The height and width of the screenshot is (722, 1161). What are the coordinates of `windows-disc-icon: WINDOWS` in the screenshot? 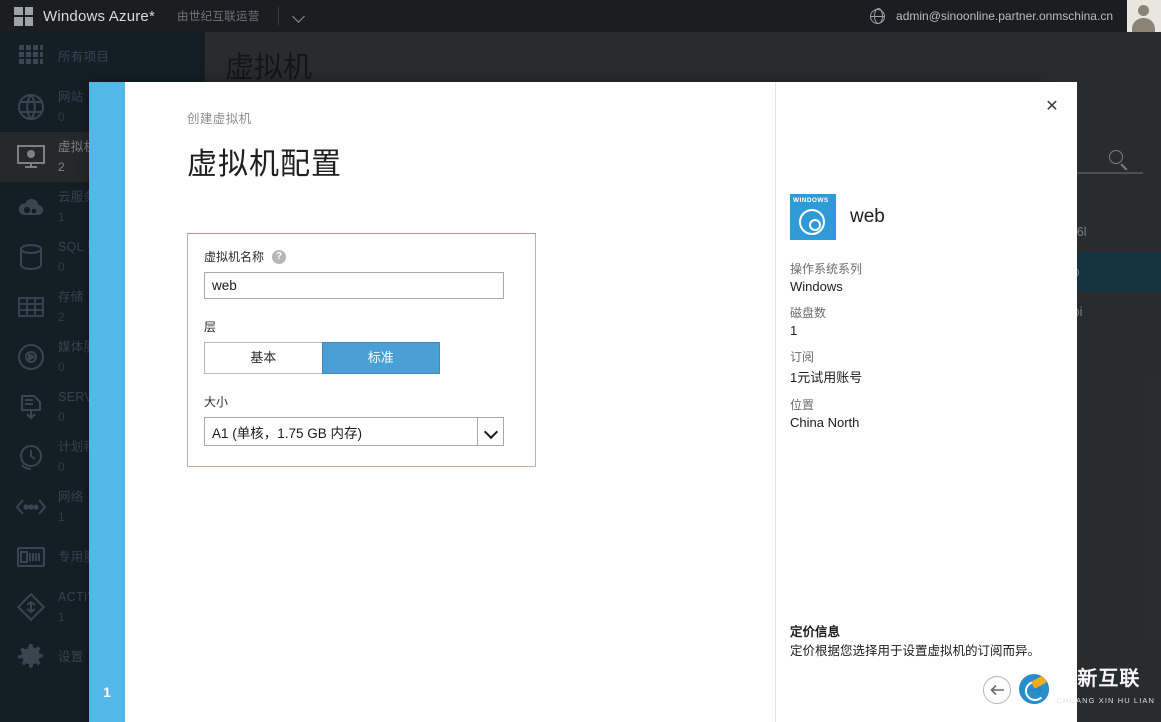 It's located at (813, 217).